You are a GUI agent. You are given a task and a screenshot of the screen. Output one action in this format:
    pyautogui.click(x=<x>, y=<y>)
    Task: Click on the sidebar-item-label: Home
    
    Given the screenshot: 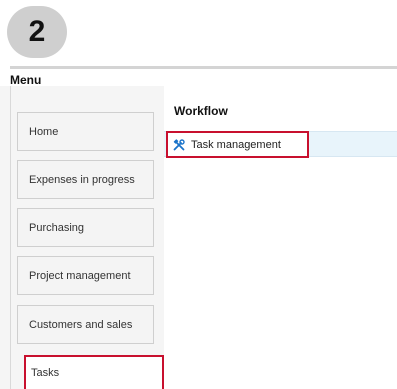 What is the action you would take?
    pyautogui.click(x=44, y=131)
    